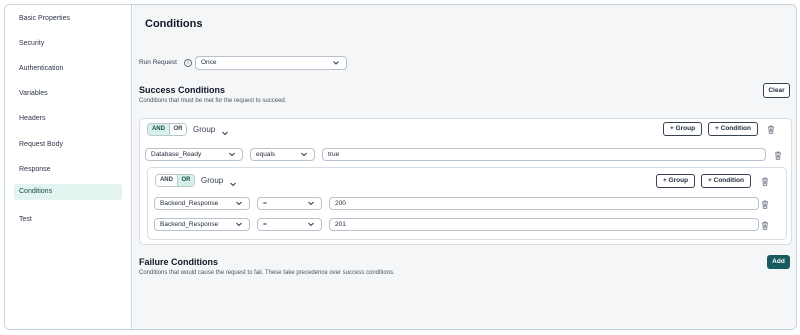 This screenshot has width=800, height=335. What do you see at coordinates (68, 94) in the screenshot?
I see `sidebar-item-variables: Variables` at bounding box center [68, 94].